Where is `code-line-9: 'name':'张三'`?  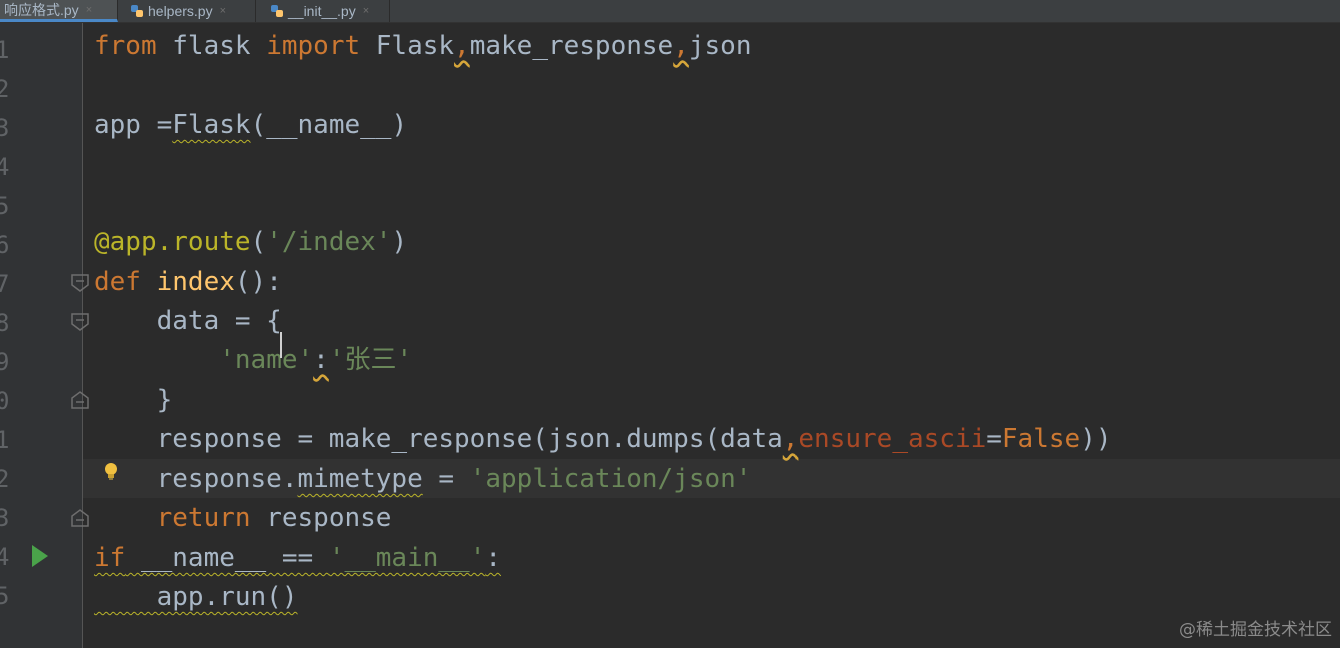
code-line-9: 'name':'张三' is located at coordinates (253, 360).